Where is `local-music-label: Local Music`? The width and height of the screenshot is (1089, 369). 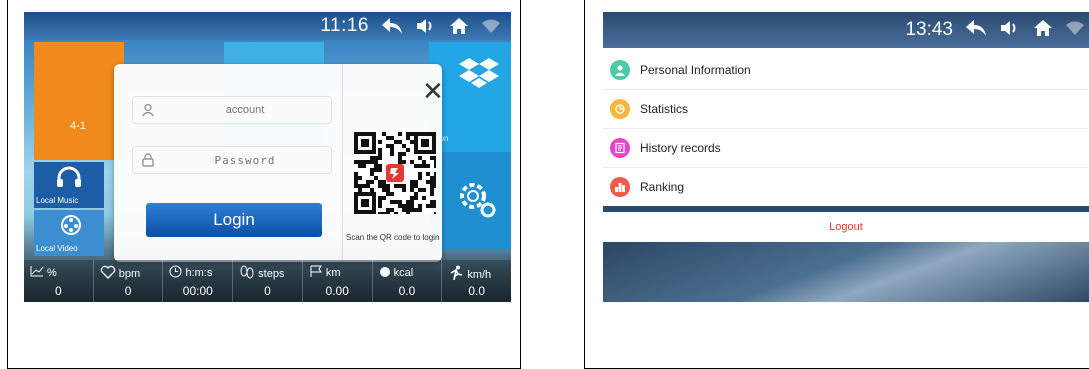
local-music-label: Local Music is located at coordinates (57, 200).